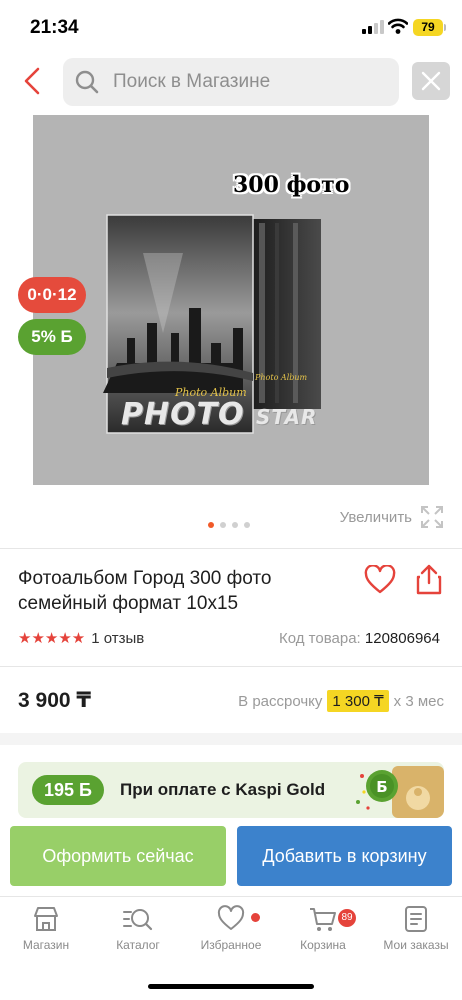 Image resolution: width=462 pixels, height=1000 pixels. What do you see at coordinates (68, 790) in the screenshot?
I see `gold-bonus-badge: 195 Б` at bounding box center [68, 790].